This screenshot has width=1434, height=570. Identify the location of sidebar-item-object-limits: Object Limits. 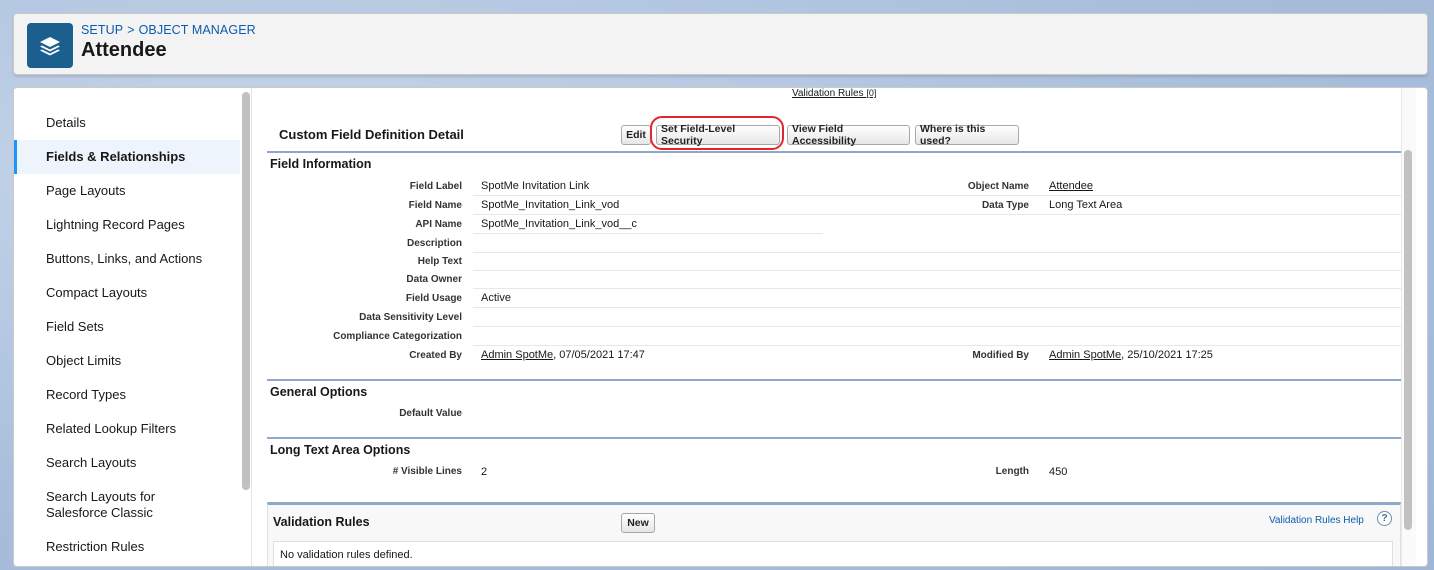
(127, 361).